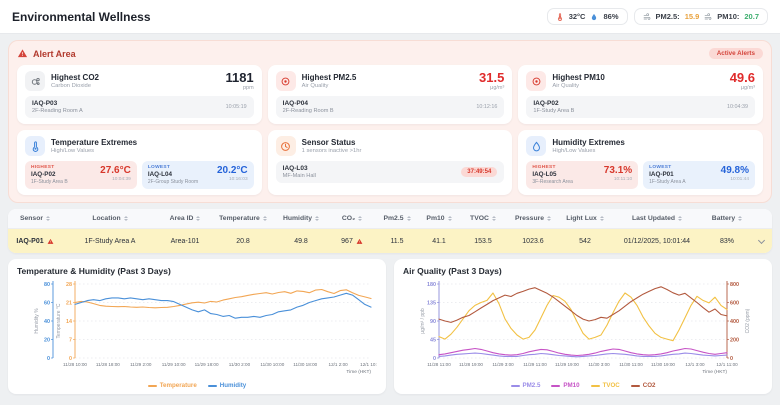  I want to click on svg-text: 11/30 11:00, so click(631, 364).